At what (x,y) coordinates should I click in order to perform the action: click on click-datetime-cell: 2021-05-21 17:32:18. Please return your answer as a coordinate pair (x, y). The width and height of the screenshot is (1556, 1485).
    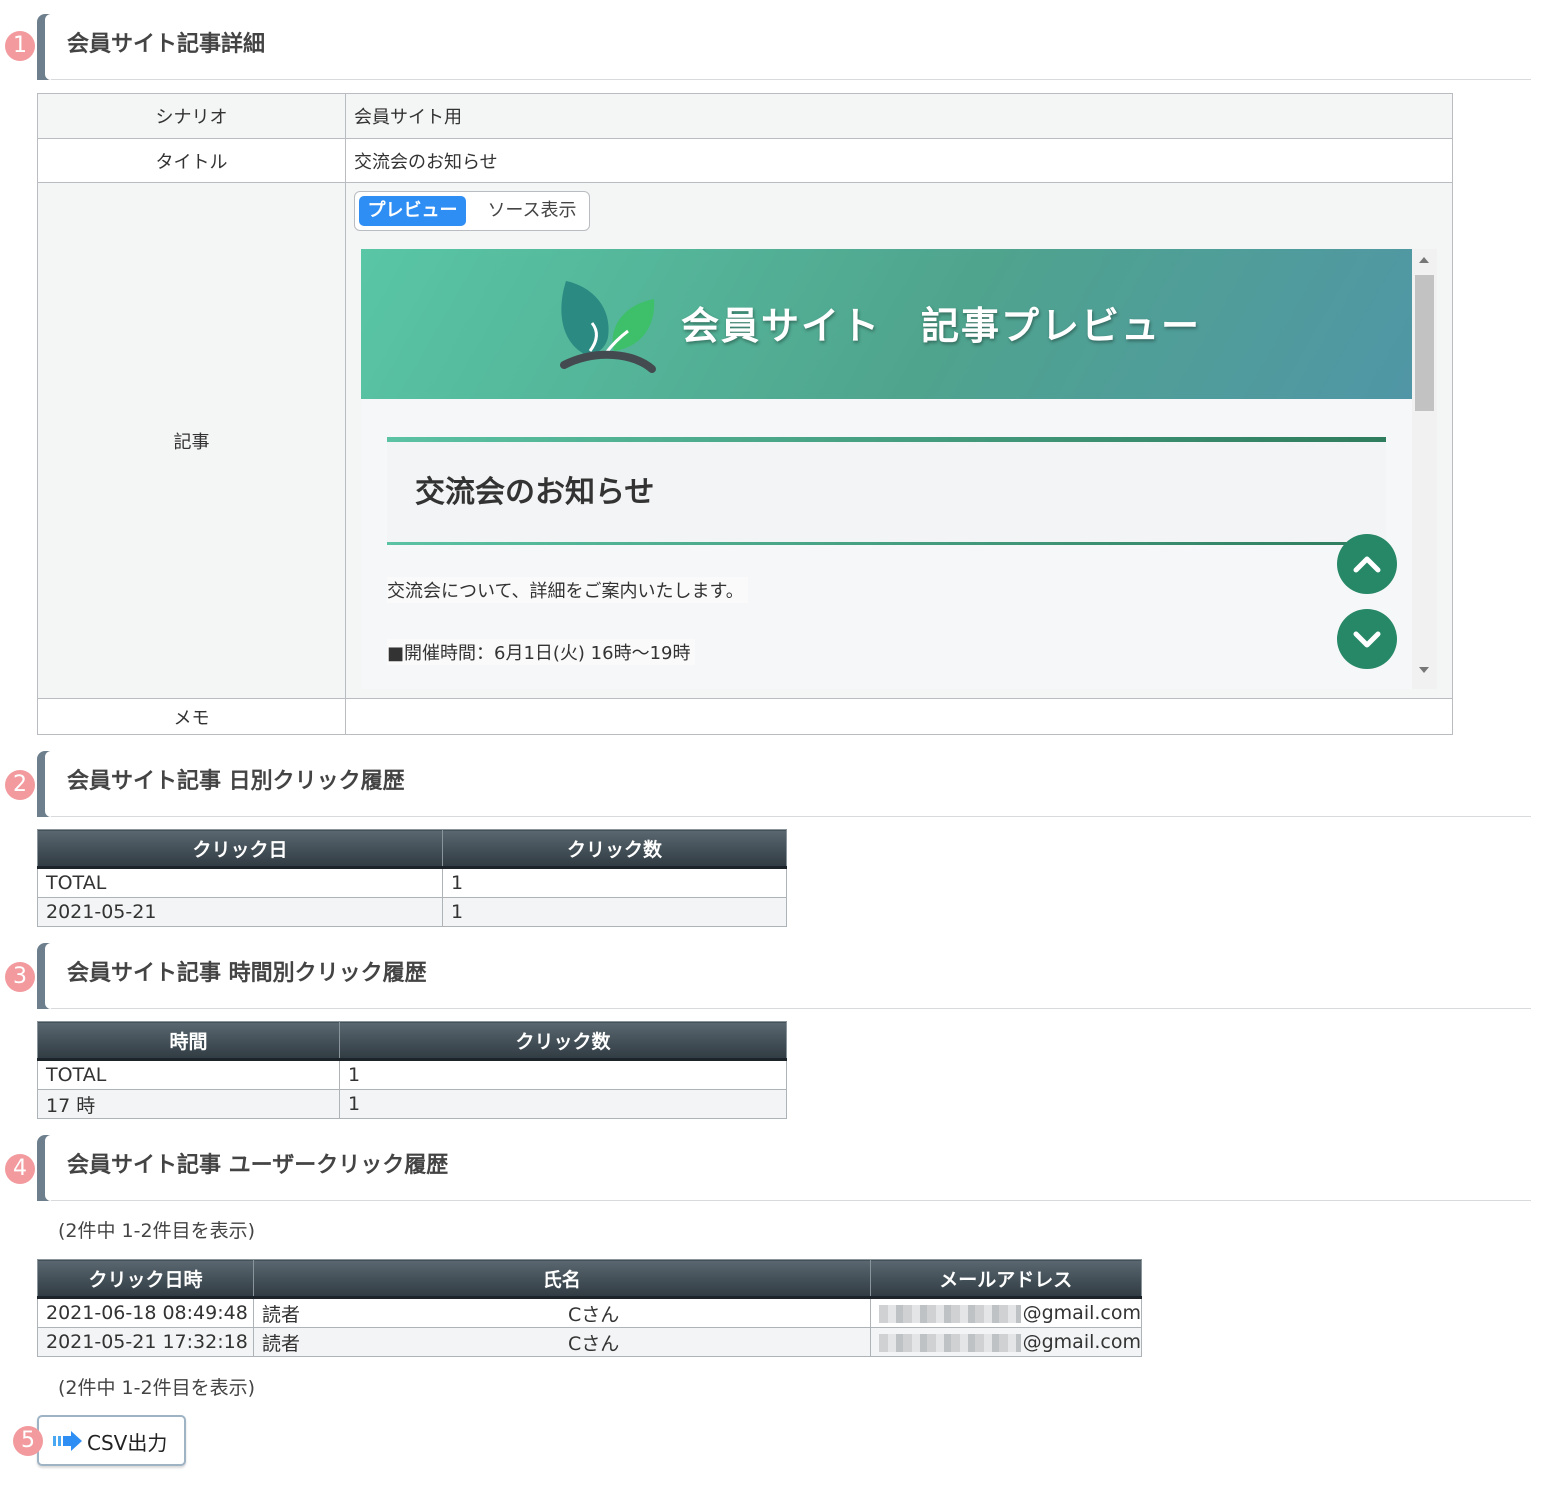
    Looking at the image, I should click on (145, 1342).